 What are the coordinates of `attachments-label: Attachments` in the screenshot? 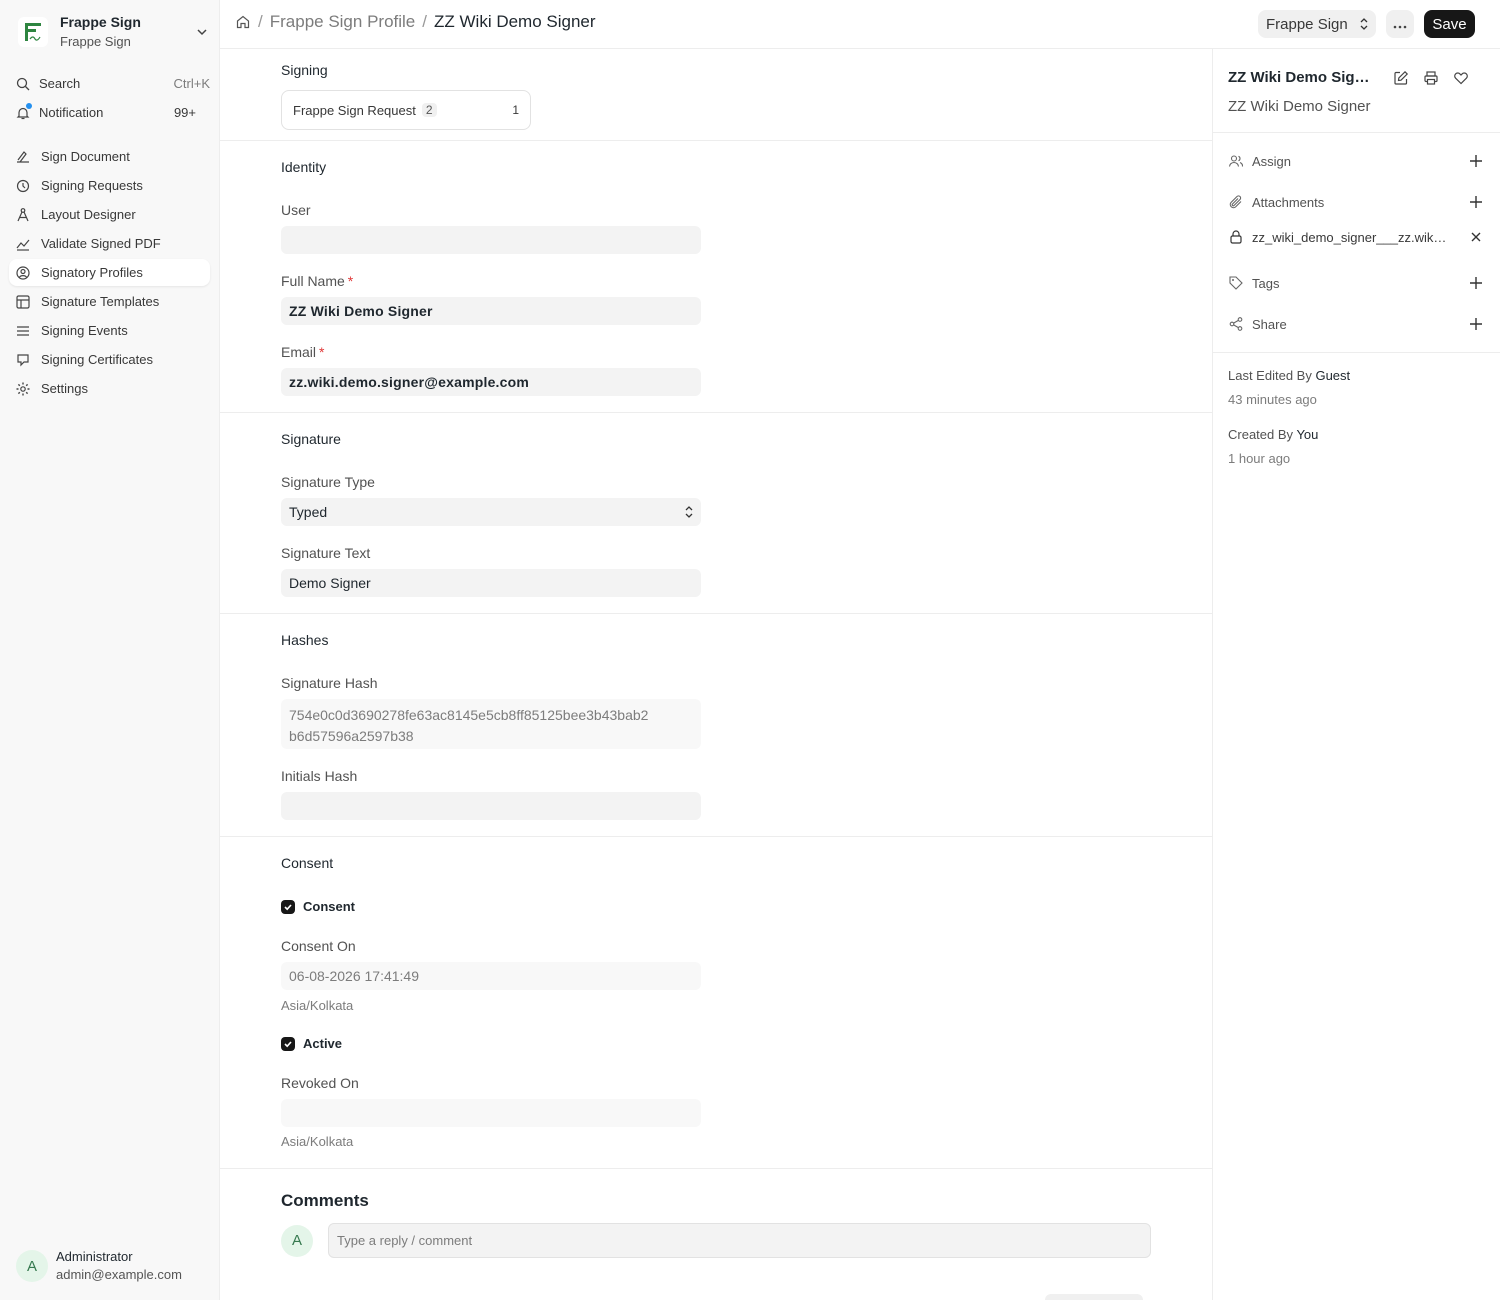 It's located at (1288, 202).